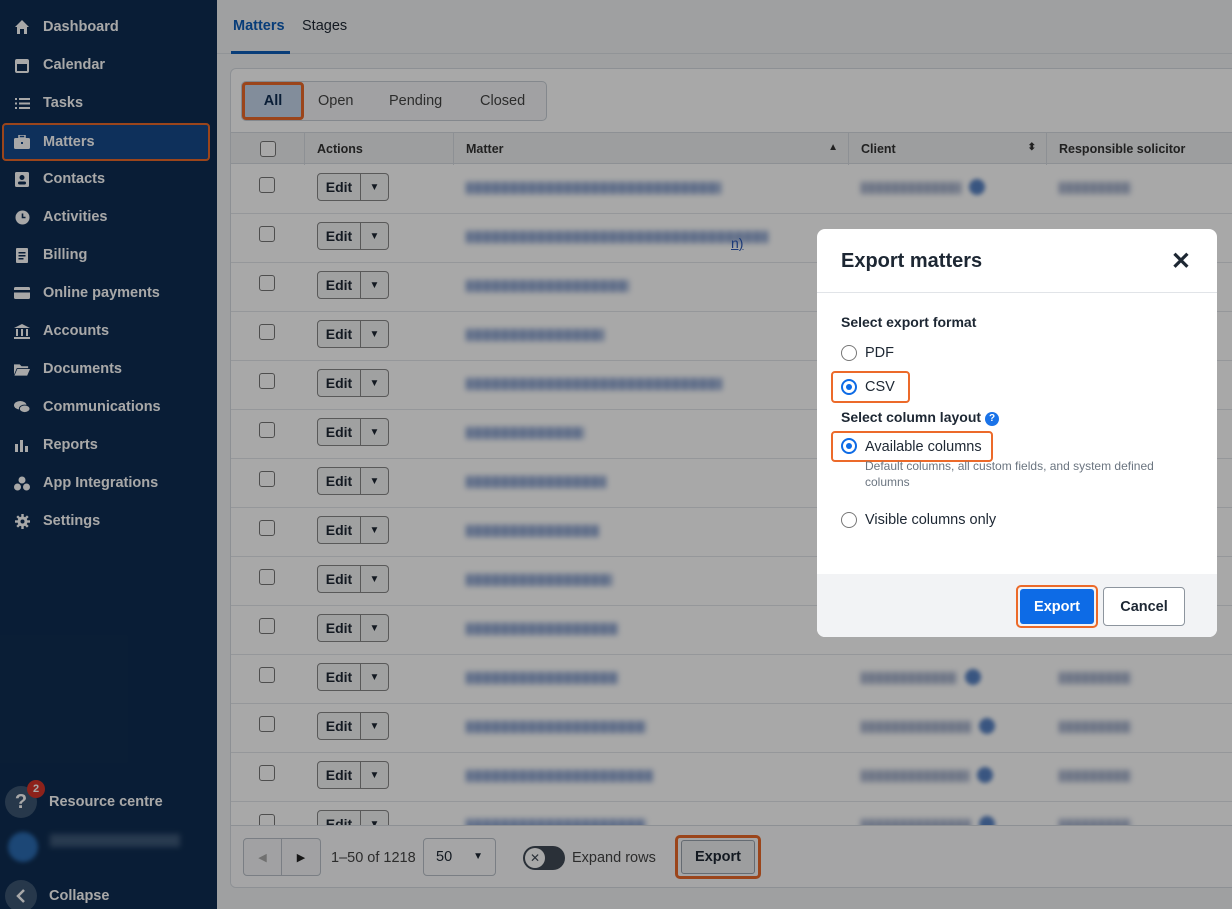 This screenshot has width=1232, height=909. I want to click on dialog-header: Export matters ✕, so click(1017, 261).